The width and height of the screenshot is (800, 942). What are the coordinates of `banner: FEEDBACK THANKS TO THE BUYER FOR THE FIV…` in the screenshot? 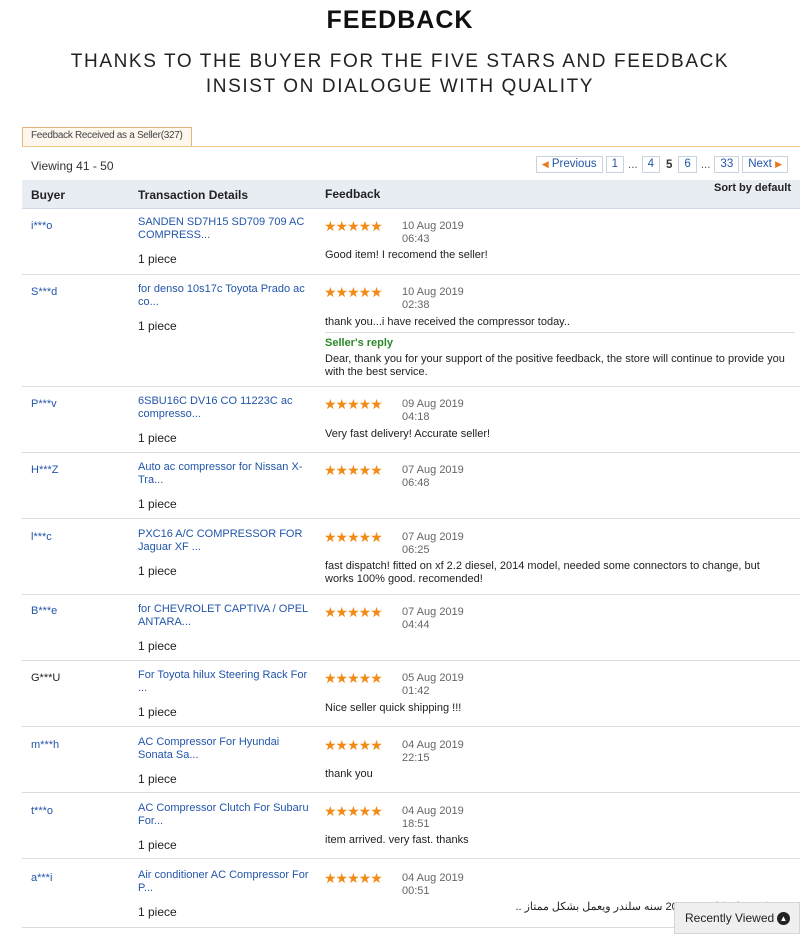 It's located at (400, 64).